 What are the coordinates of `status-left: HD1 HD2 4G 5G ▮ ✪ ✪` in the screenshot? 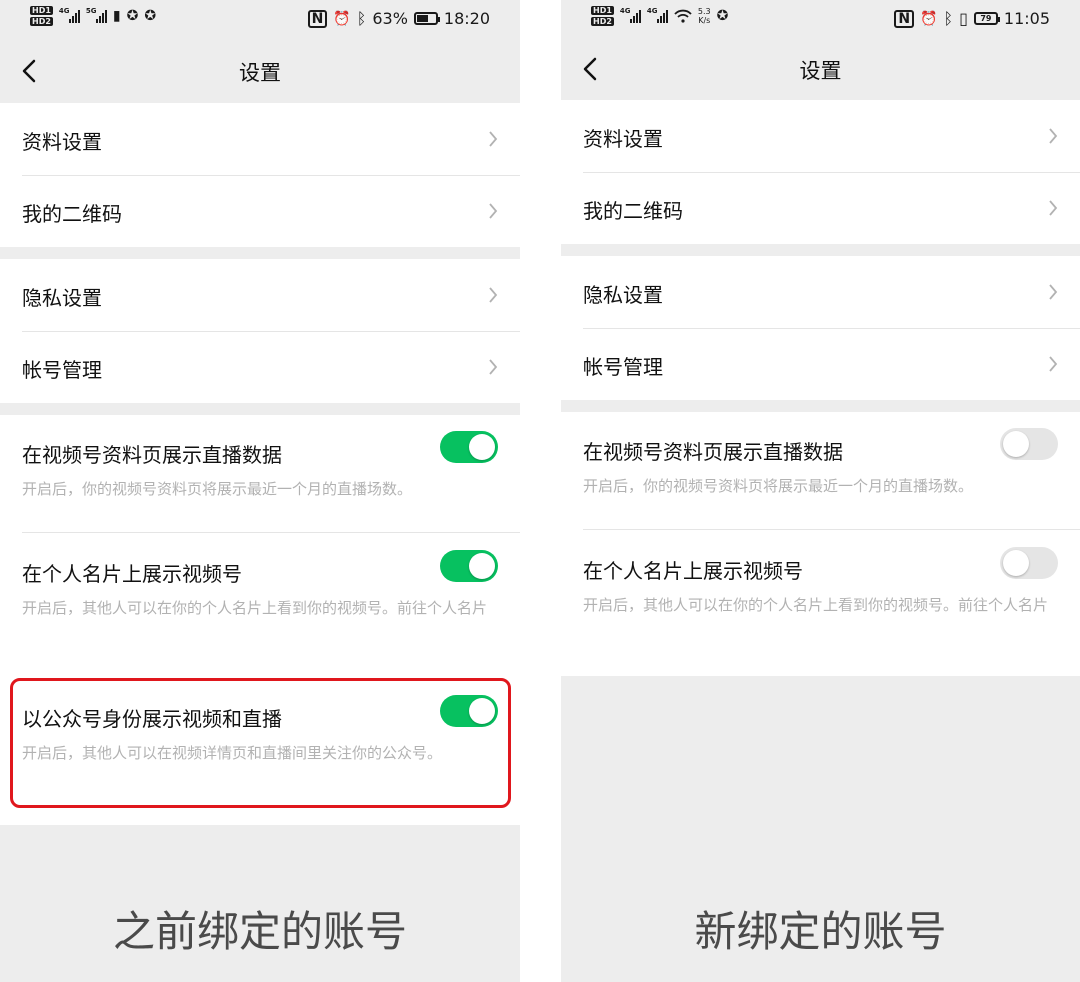 It's located at (93, 16).